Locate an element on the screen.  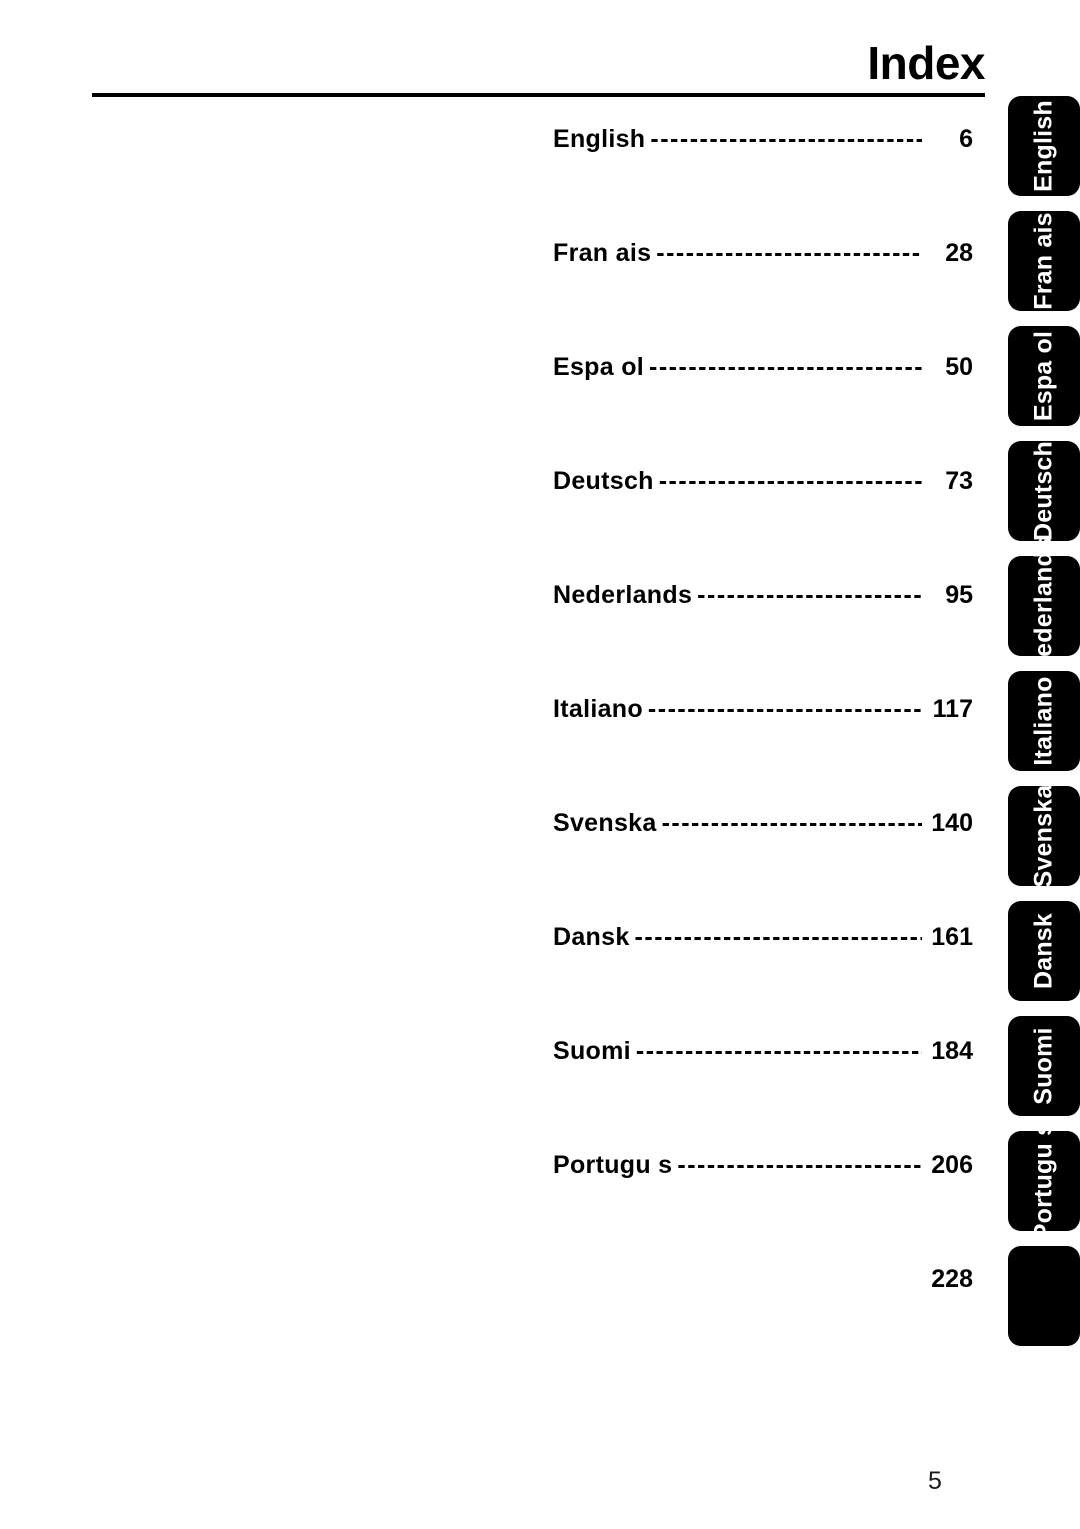
index-entry-label: Deutsch is located at coordinates (603, 481).